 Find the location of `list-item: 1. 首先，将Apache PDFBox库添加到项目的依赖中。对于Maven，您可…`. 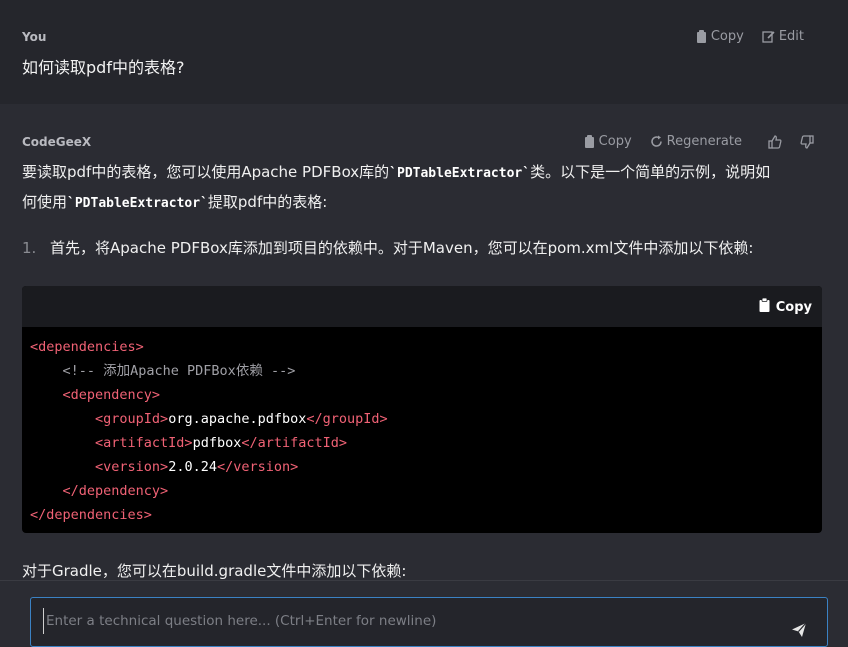

list-item: 1. 首先，将Apache PDFBox库添加到项目的依赖中。对于Maven，您可… is located at coordinates (422, 248).